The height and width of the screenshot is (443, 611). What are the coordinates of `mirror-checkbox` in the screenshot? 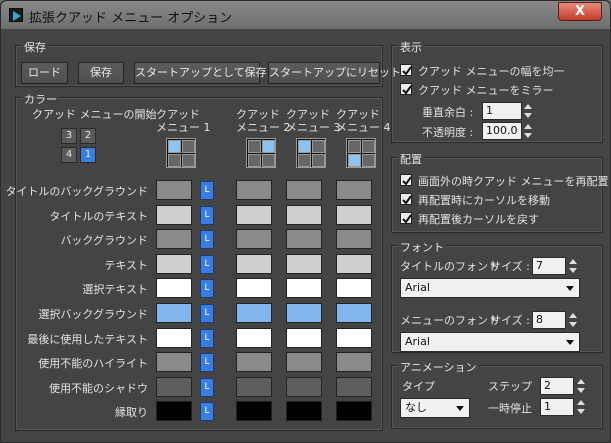 It's located at (406, 89).